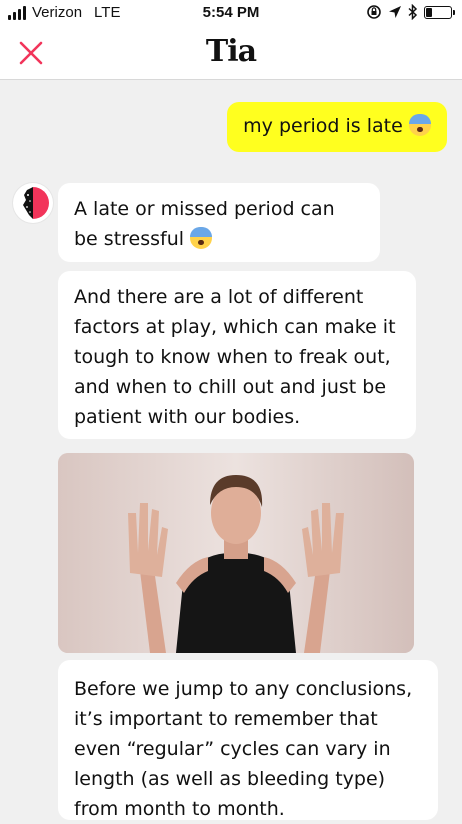 The width and height of the screenshot is (462, 824). What do you see at coordinates (231, 14) in the screenshot?
I see `status-bar: Verizon LTE 5:54 PM` at bounding box center [231, 14].